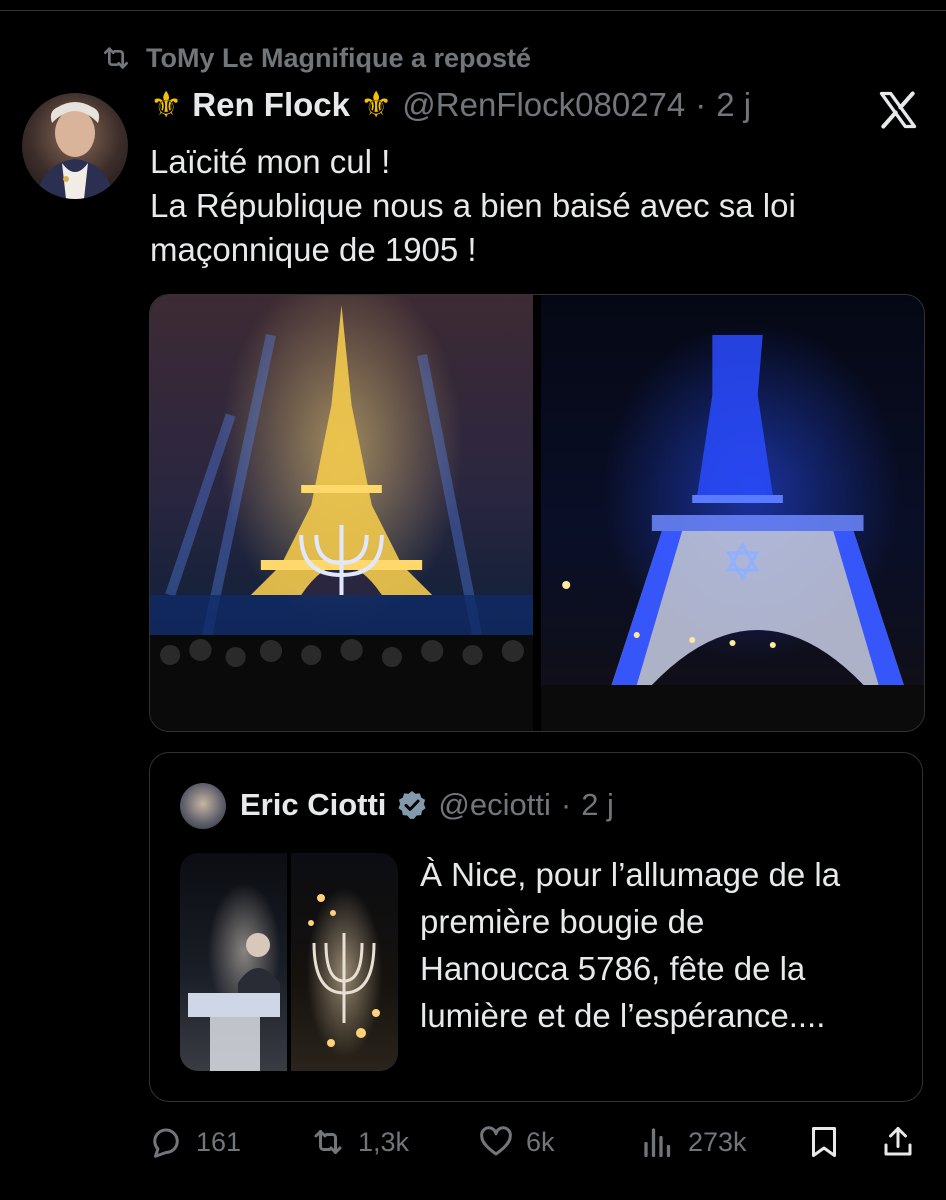  I want to click on bookmark-button, so click(824, 1142).